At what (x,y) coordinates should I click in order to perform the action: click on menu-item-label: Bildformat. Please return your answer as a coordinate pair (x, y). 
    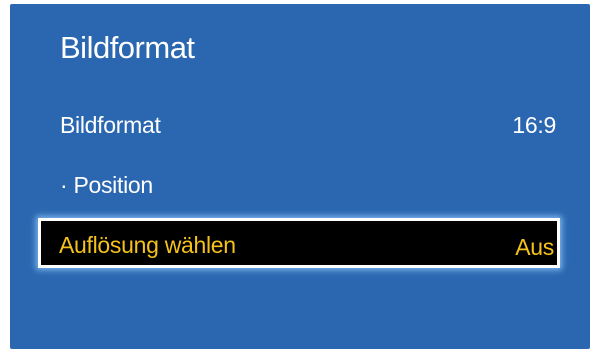
    Looking at the image, I should click on (110, 125).